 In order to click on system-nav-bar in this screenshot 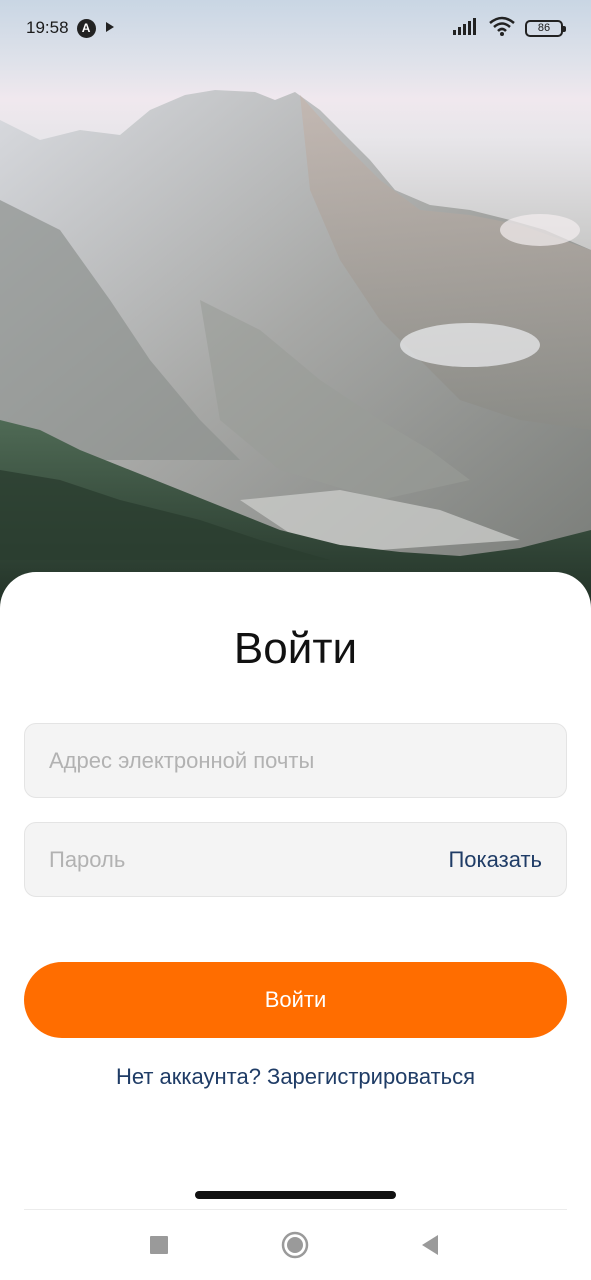, I will do `click(295, 1245)`.